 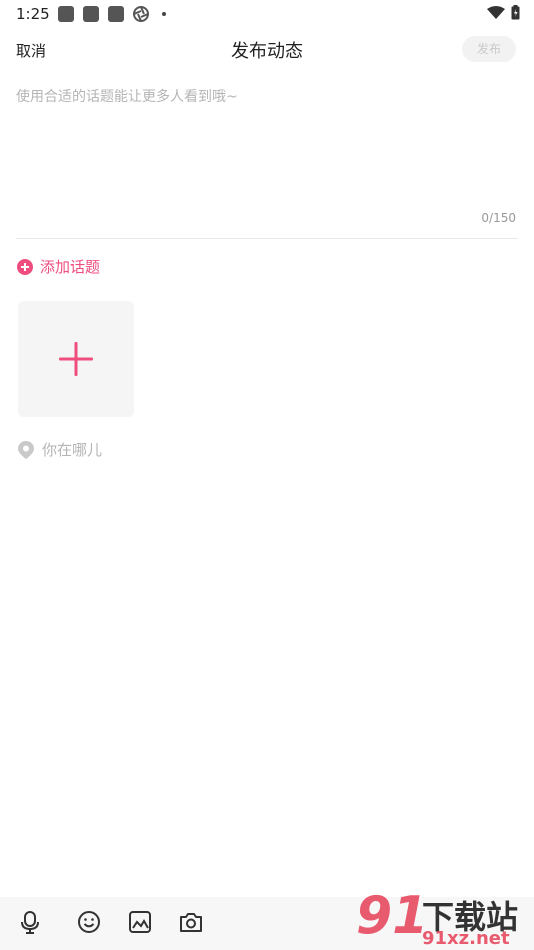 What do you see at coordinates (140, 922) in the screenshot?
I see `image-icon` at bounding box center [140, 922].